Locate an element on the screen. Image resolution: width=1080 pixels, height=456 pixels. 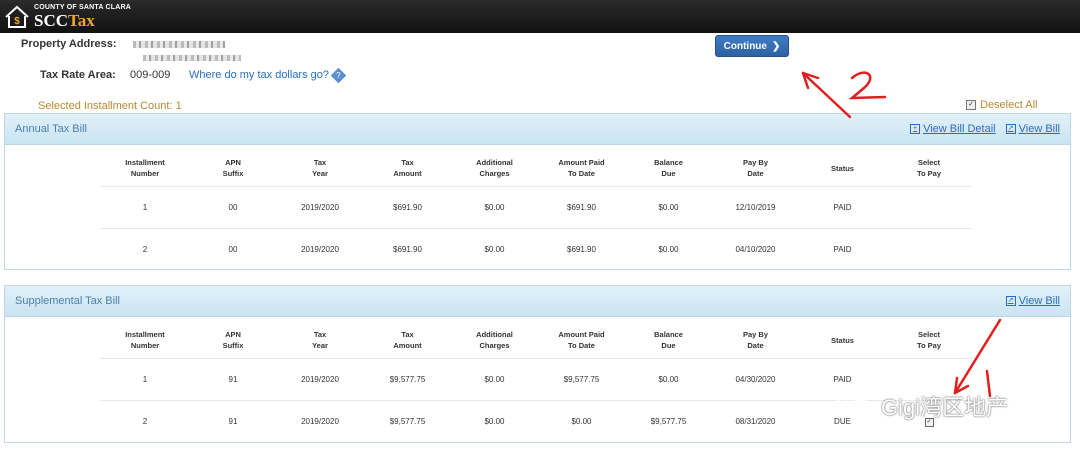
continue-button: Continue ❯ is located at coordinates (752, 46).